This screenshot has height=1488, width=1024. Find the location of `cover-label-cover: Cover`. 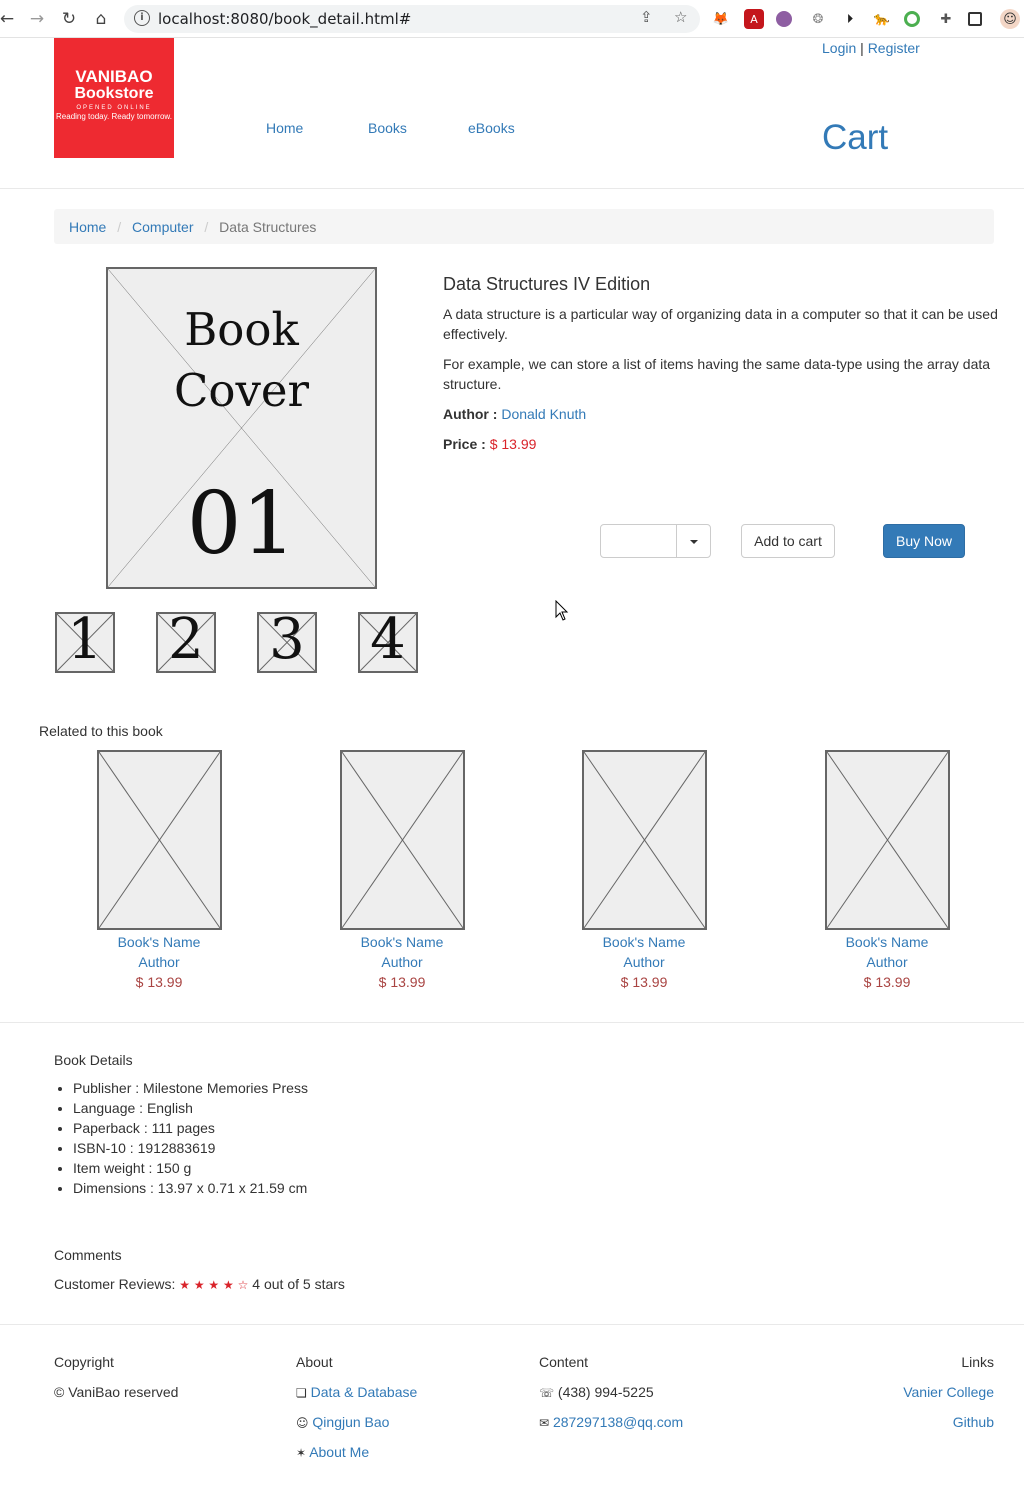

cover-label-cover: Cover is located at coordinates (241, 390).